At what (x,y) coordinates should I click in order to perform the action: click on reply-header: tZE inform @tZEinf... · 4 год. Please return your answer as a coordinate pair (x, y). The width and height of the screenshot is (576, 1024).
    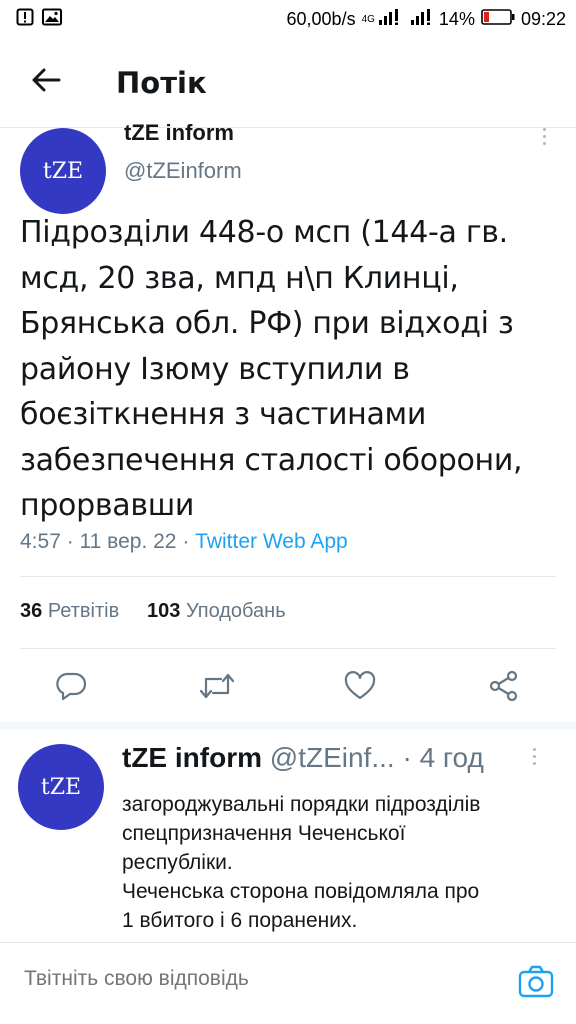
    Looking at the image, I should click on (303, 757).